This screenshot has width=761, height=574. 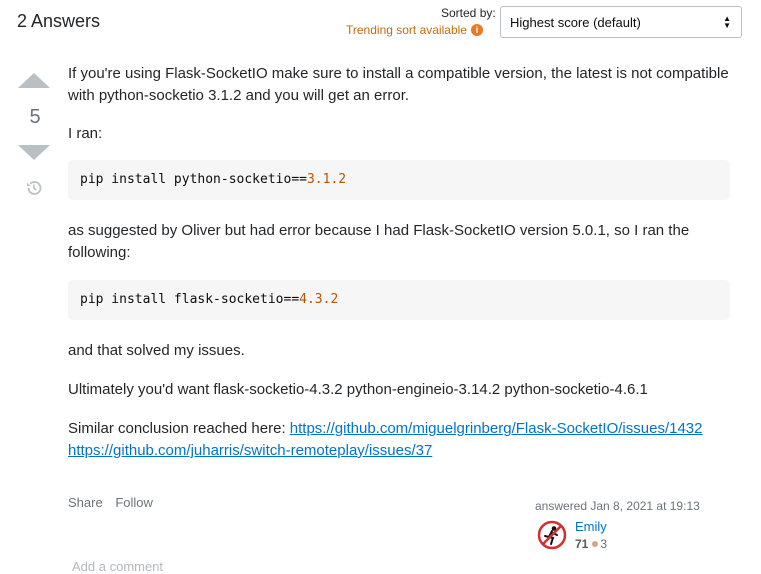 What do you see at coordinates (399, 300) in the screenshot?
I see `code-block-2: pip install flask-socketio== 4.3.2` at bounding box center [399, 300].